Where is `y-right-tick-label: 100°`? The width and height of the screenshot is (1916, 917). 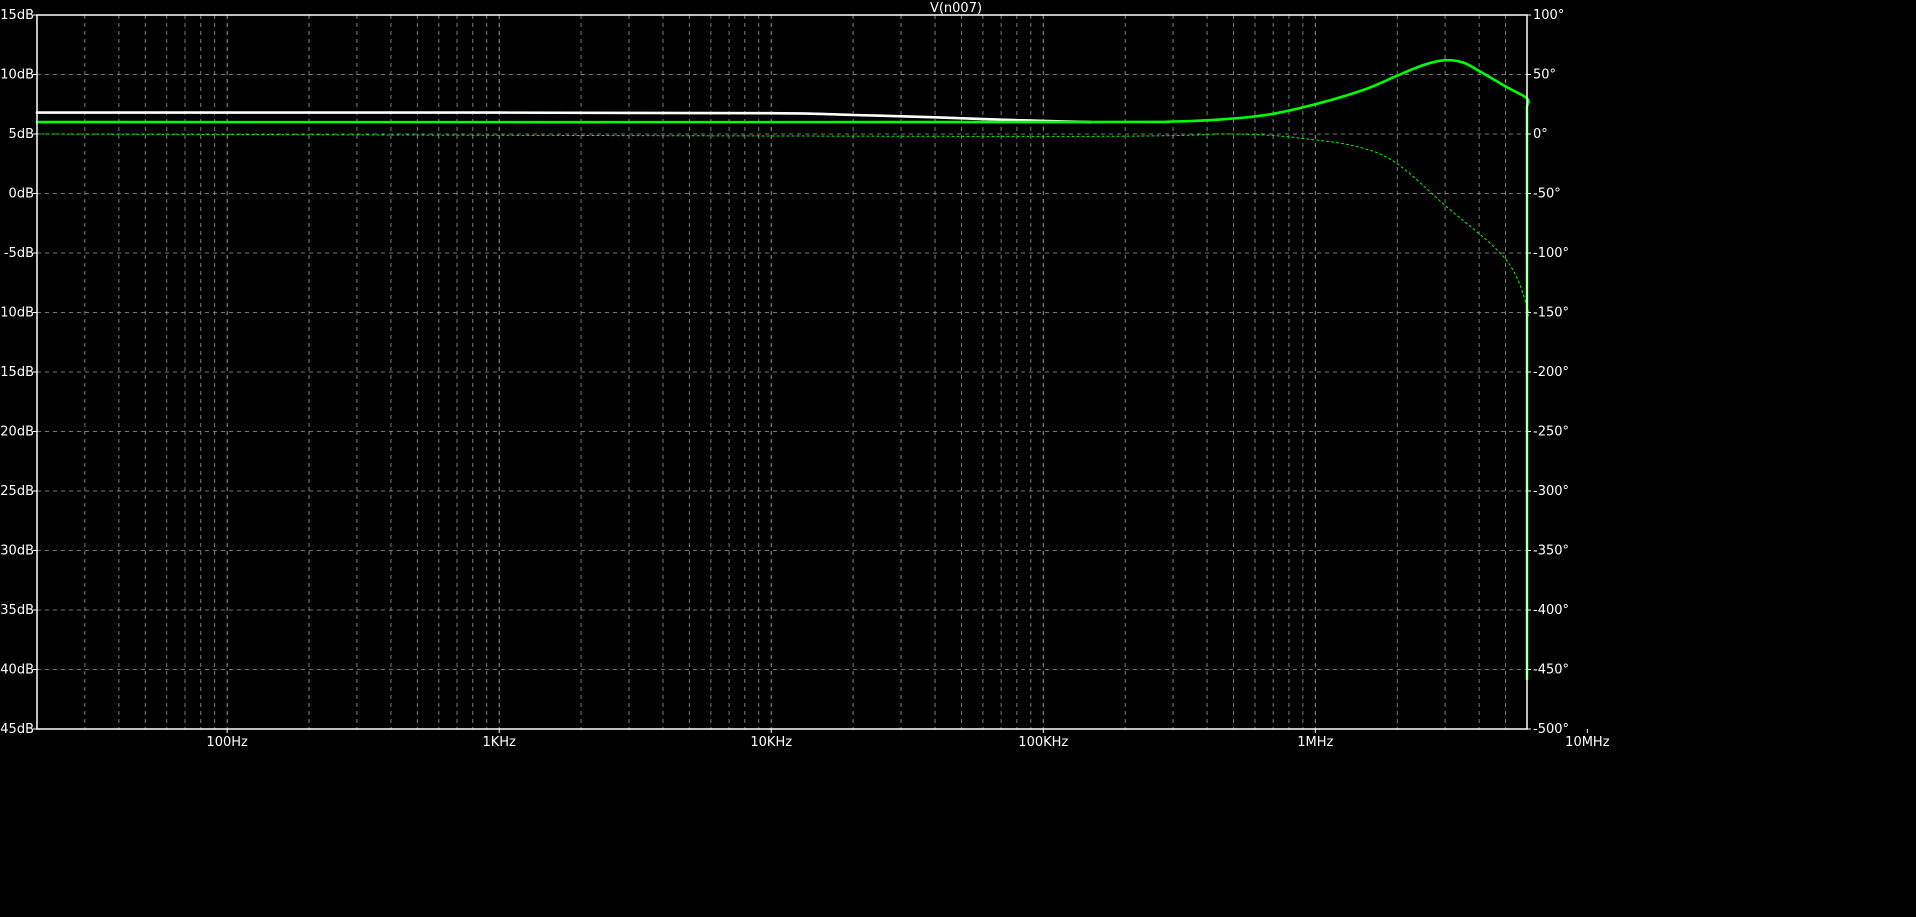 y-right-tick-label: 100° is located at coordinates (1548, 15).